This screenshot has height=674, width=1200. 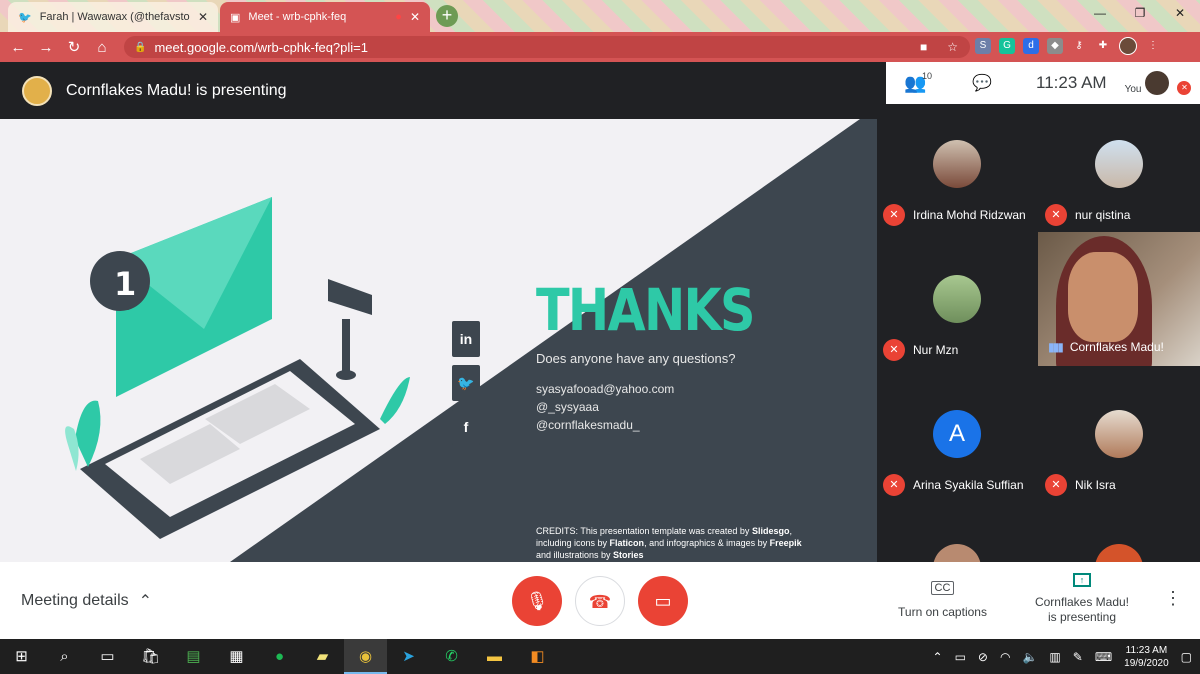 I want to click on participant-name-row: ✕ Nik Isra, so click(x=1080, y=485).